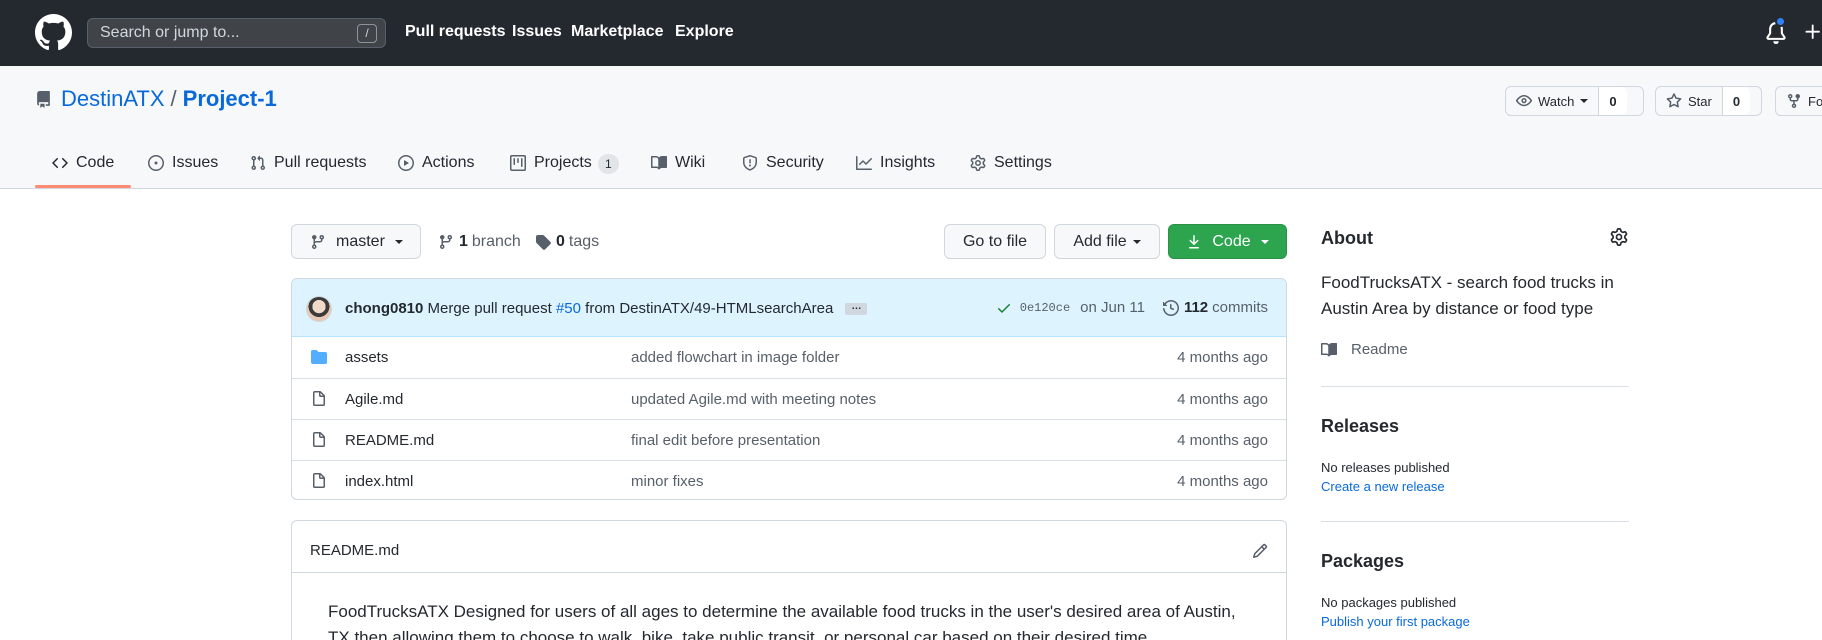  Describe the element at coordinates (53, 32) in the screenshot. I see `github-logo-icon` at that location.